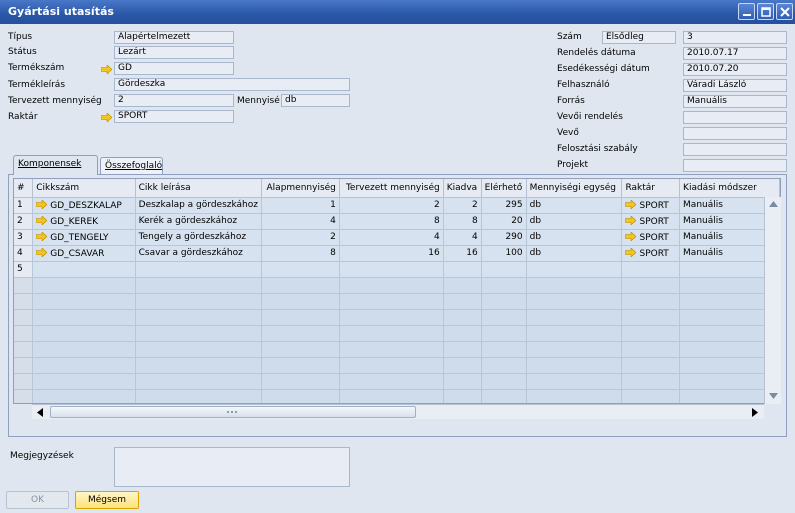  I want to click on column-header-tervezett-mennyiseg: Tervezett mennyiség, so click(391, 188).